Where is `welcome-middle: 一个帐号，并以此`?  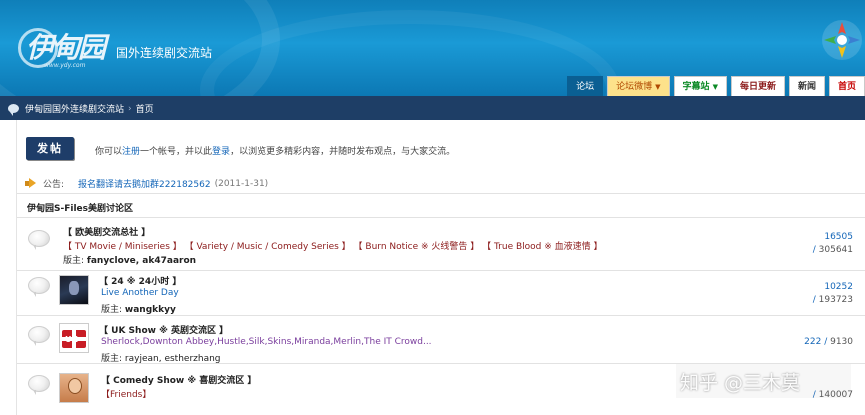
welcome-middle: 一个帐号，并以此 is located at coordinates (176, 152).